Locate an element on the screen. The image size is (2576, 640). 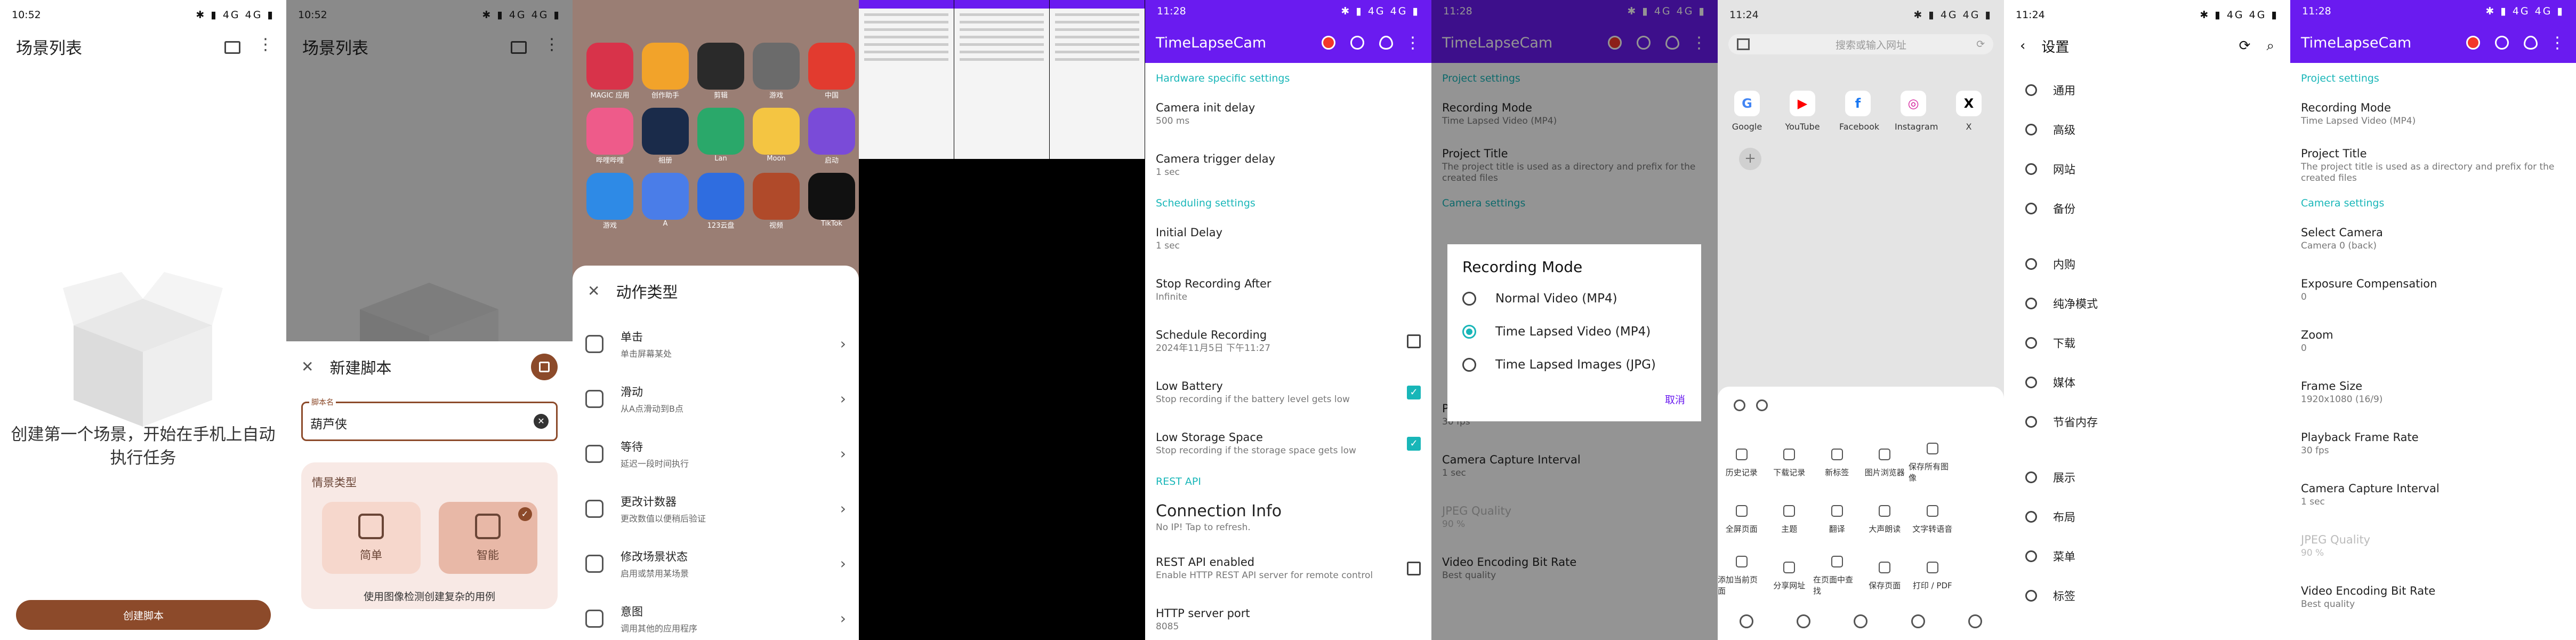
settings-item: 展示 is located at coordinates (2147, 477).